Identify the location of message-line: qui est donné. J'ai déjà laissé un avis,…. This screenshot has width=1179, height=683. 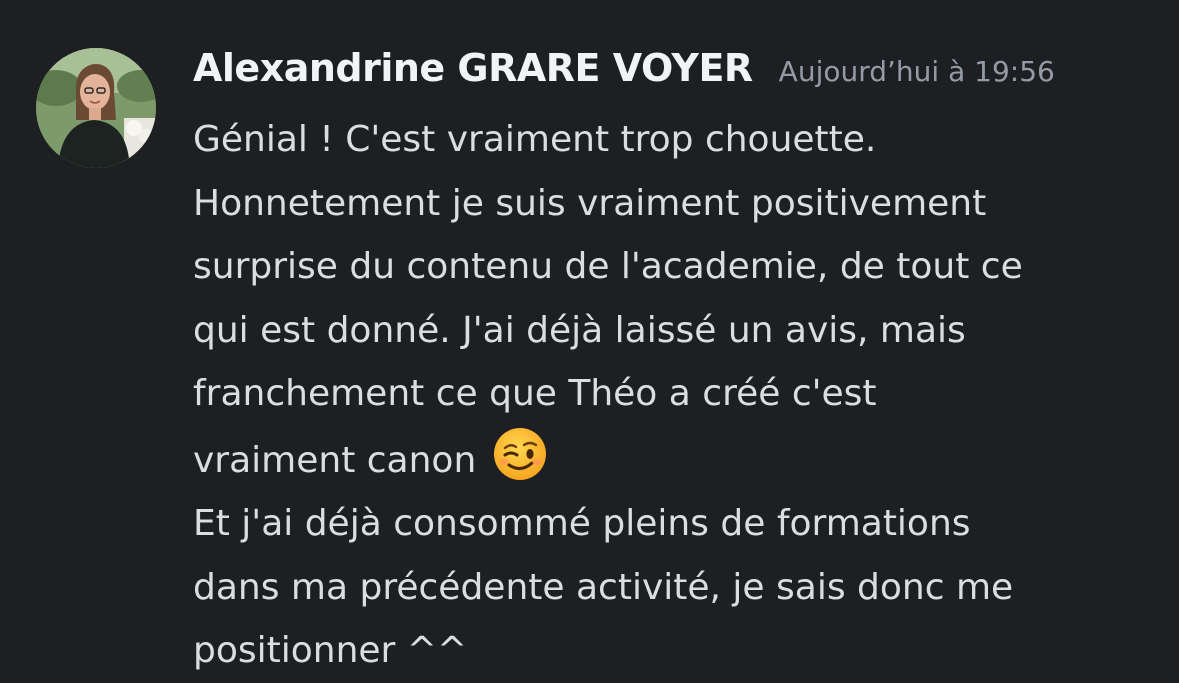
(579, 330).